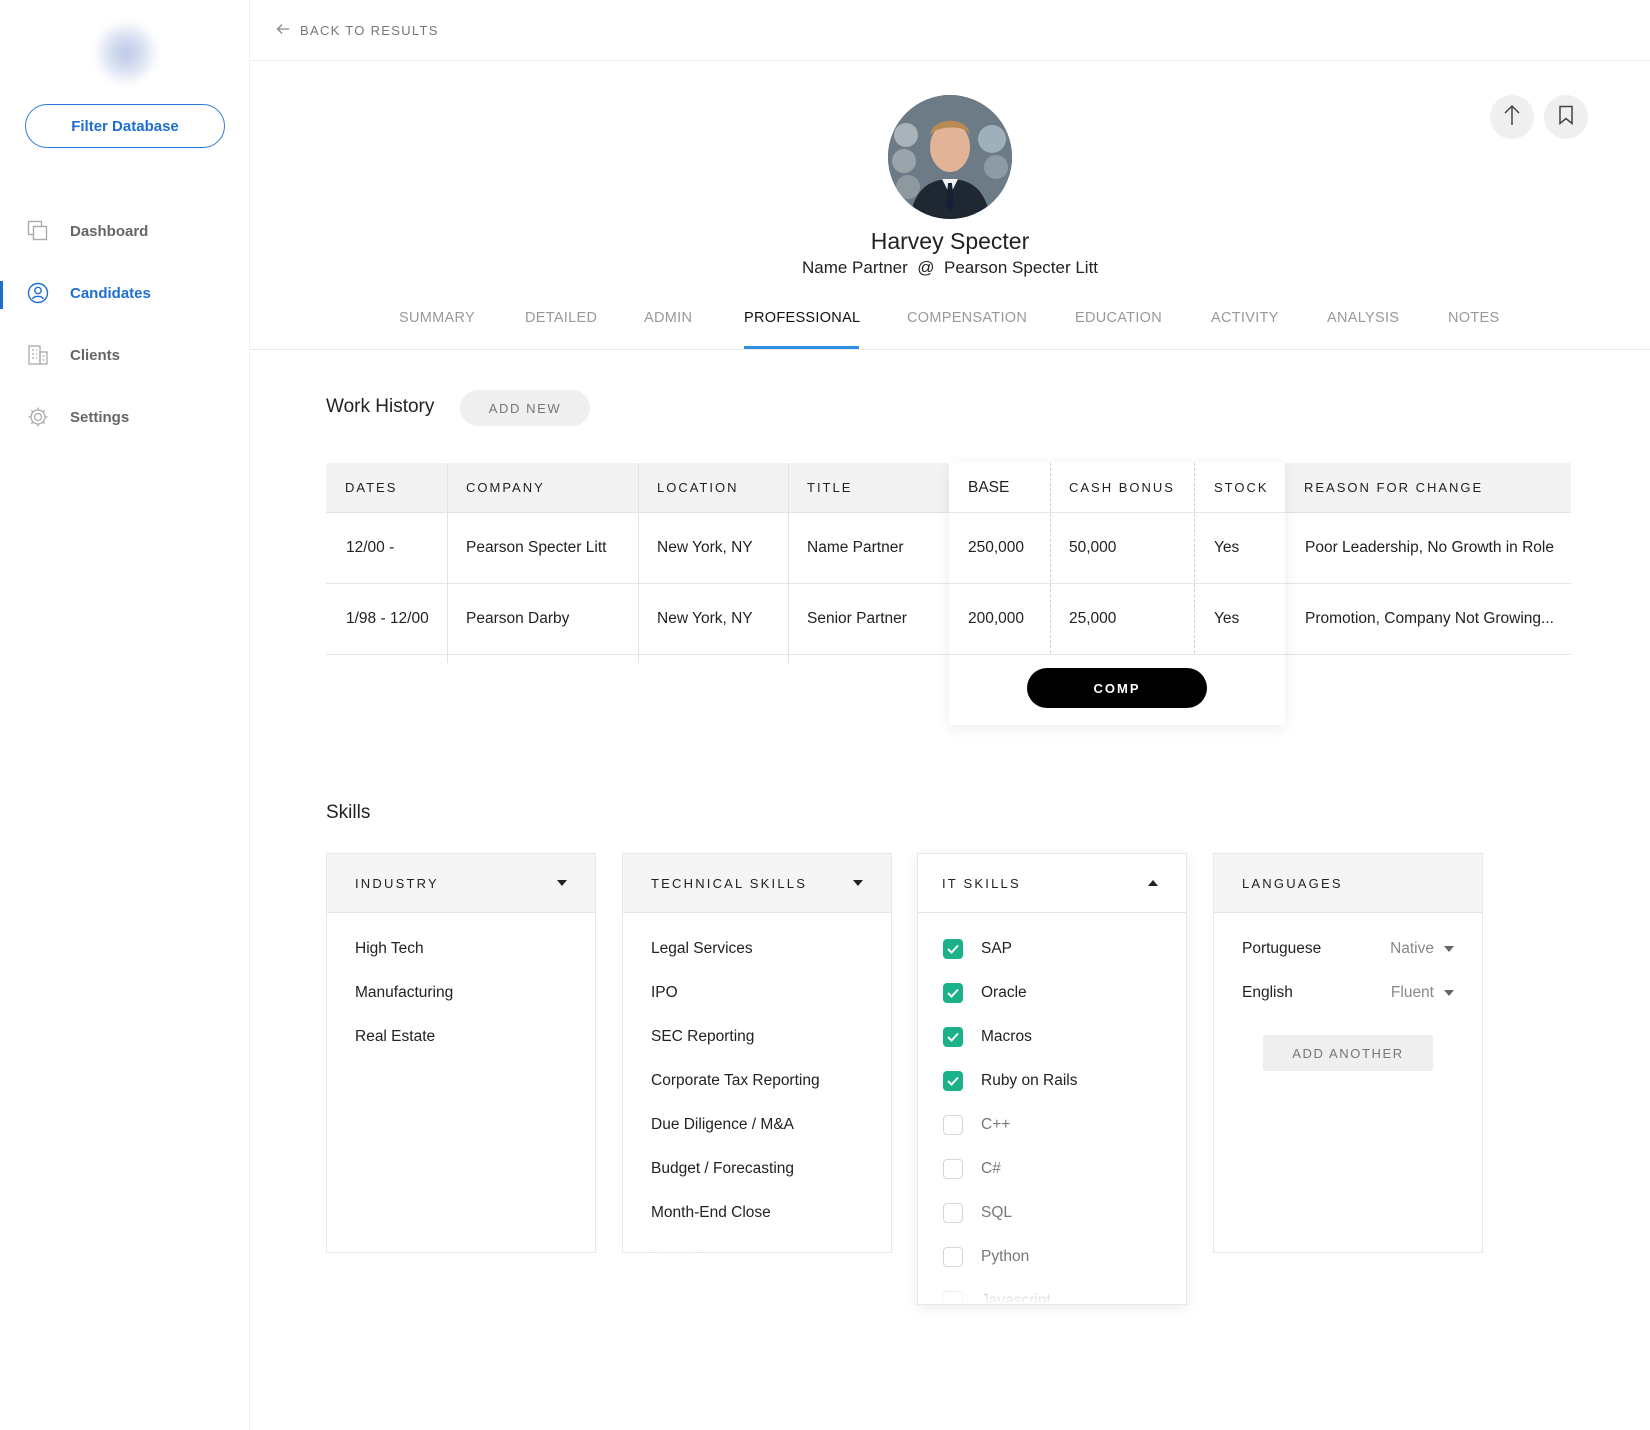 This screenshot has width=1650, height=1430. I want to click on comp-row: 200,000 25,000 Yes, so click(1117, 619).